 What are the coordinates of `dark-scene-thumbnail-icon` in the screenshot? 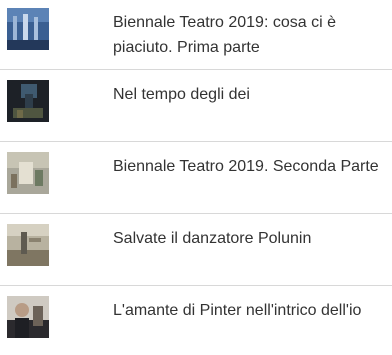 It's located at (28, 101).